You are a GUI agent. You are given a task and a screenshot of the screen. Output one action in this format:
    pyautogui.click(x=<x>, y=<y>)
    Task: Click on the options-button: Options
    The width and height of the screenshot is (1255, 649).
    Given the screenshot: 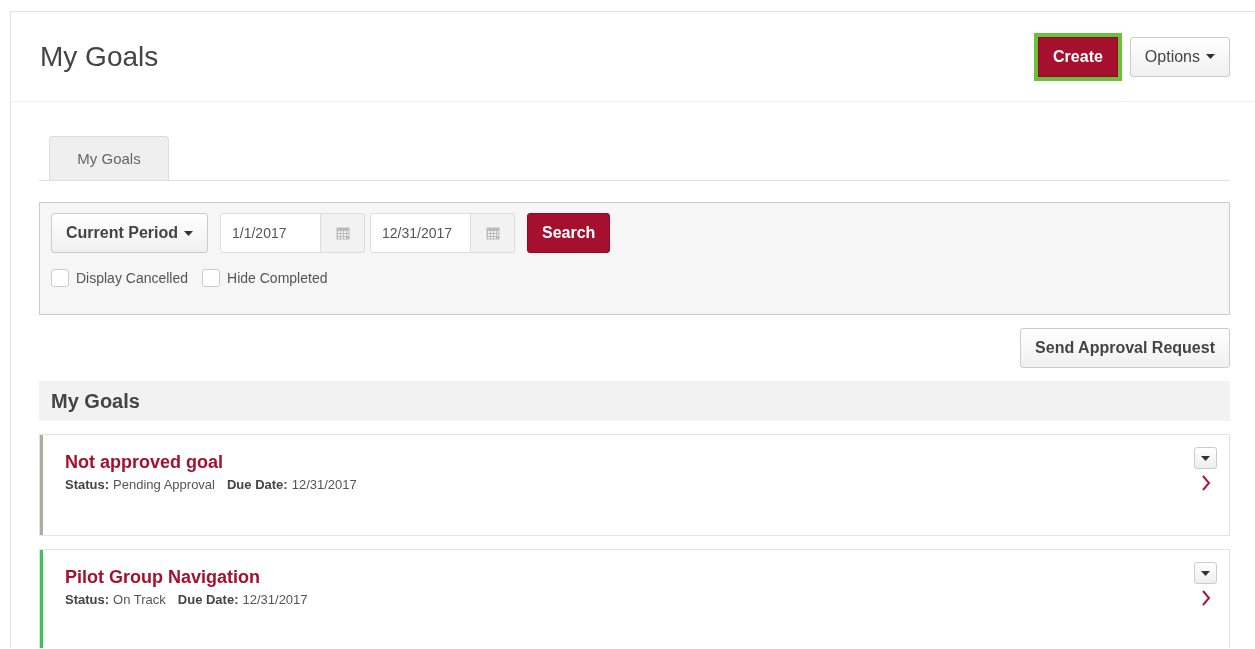 What is the action you would take?
    pyautogui.click(x=1179, y=56)
    